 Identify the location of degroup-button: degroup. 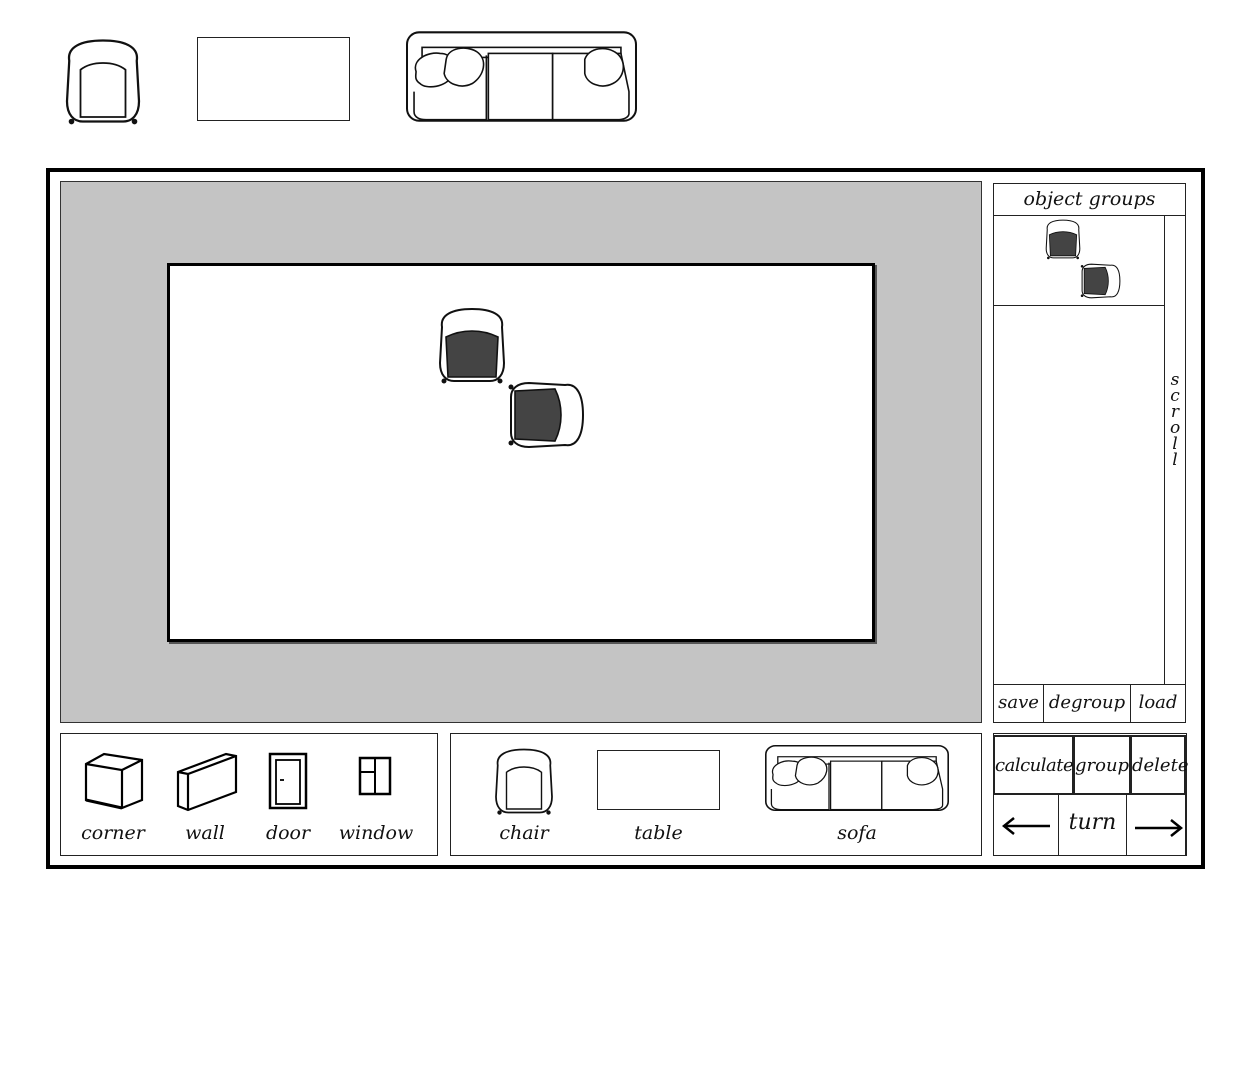
(1087, 703).